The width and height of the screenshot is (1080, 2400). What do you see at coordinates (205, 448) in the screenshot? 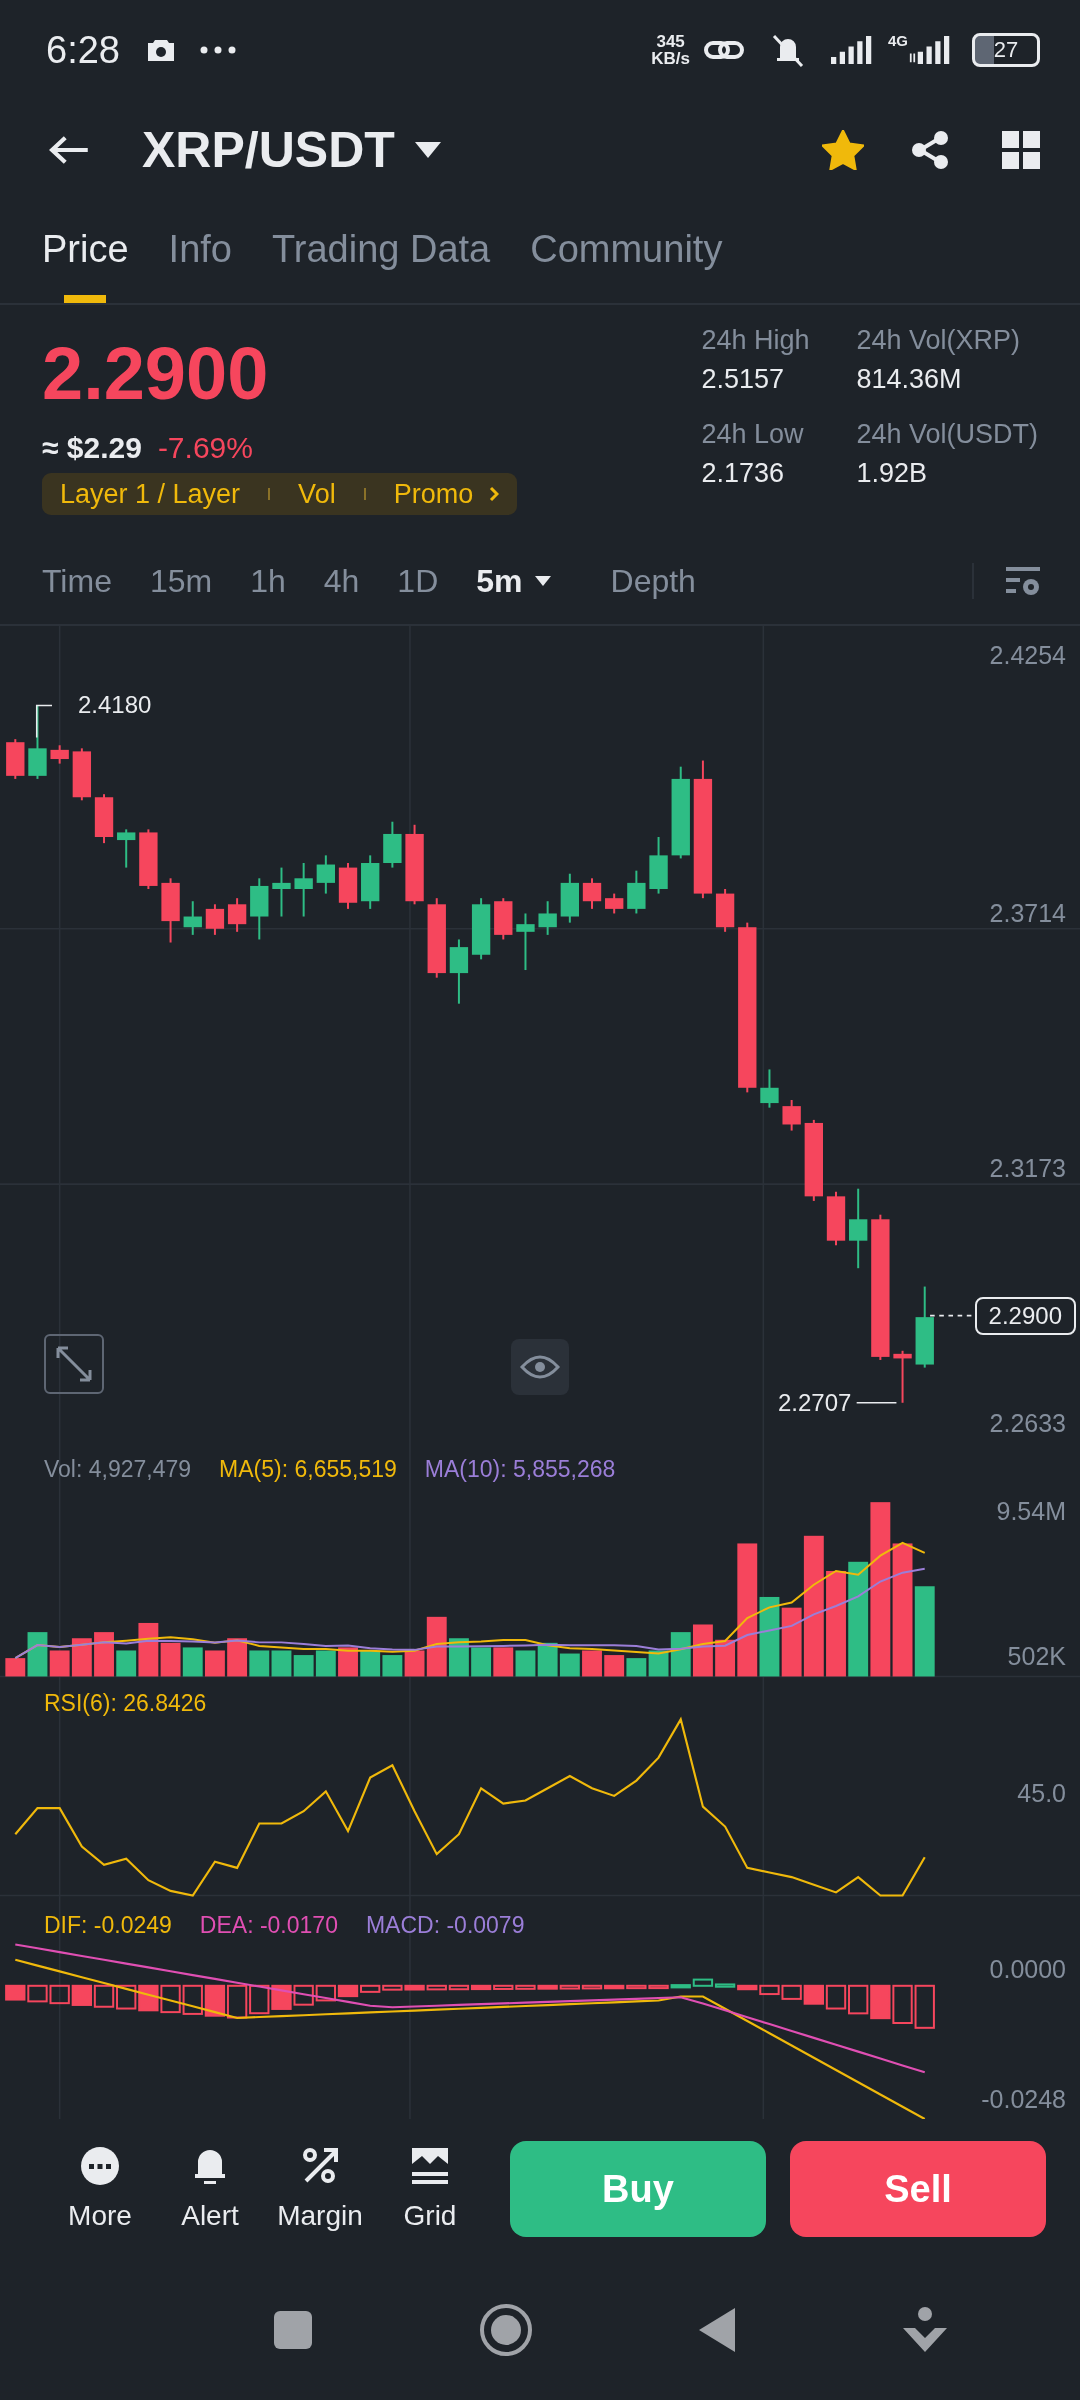
I see `price-change: -7.69%` at bounding box center [205, 448].